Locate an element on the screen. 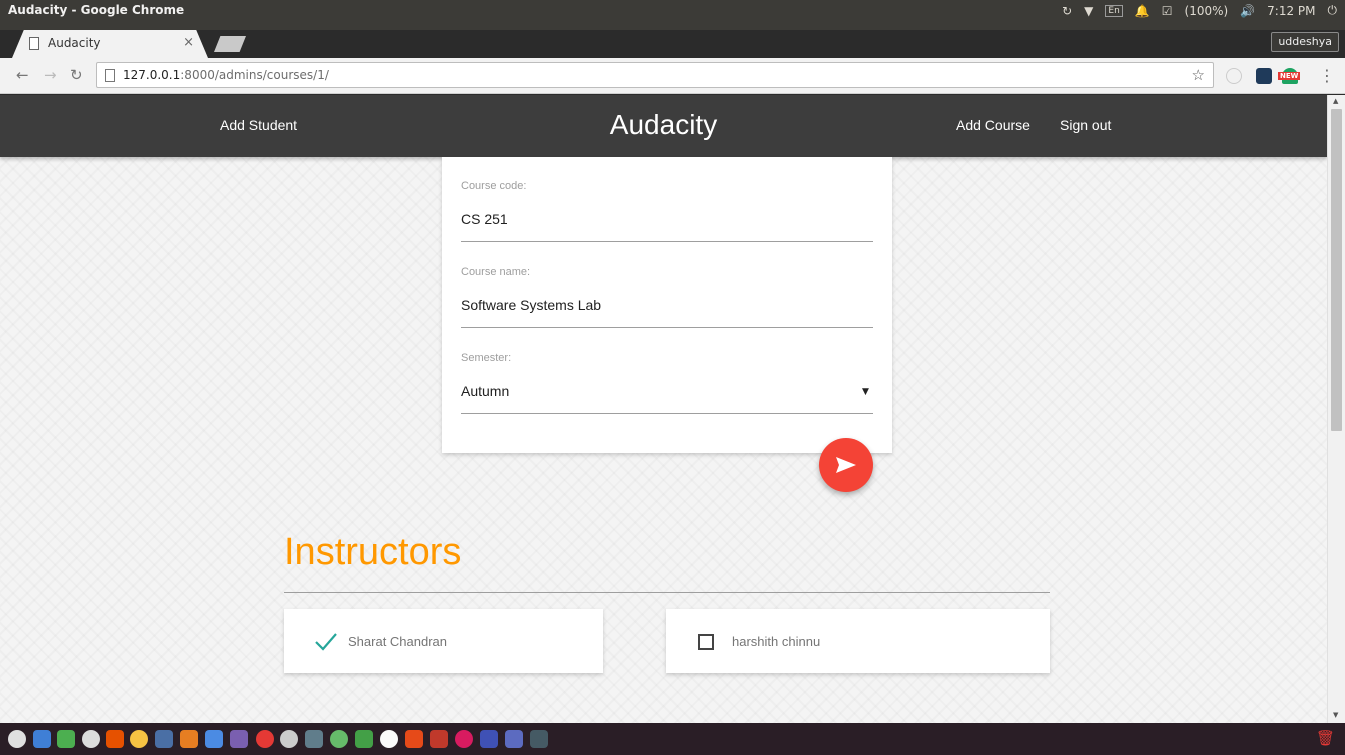 This screenshot has width=1345, height=755. course-code-input: CS 251 is located at coordinates (484, 219).